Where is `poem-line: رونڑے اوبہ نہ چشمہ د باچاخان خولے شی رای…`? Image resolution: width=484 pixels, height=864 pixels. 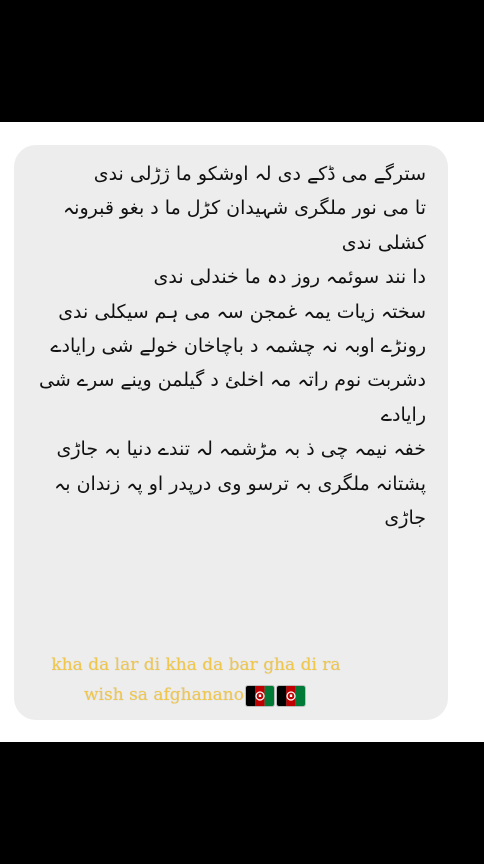 poem-line: رونڑے اوبہ نہ چشمہ د باچاخان خولے شی رای… is located at coordinates (238, 346).